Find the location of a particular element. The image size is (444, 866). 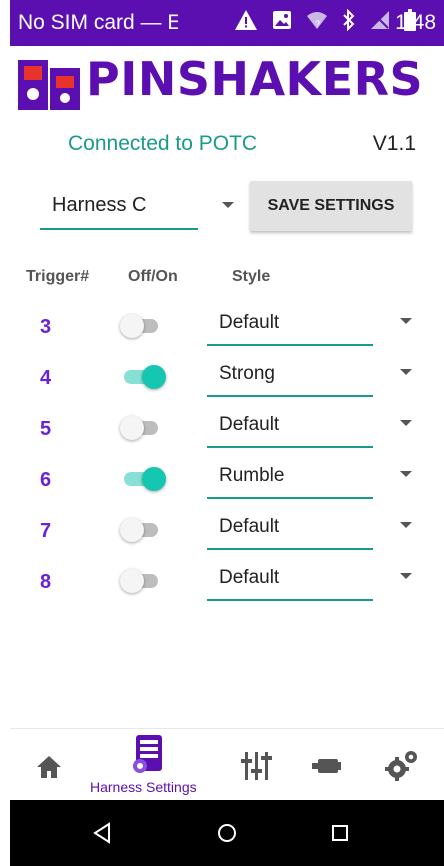

trigger-number: 4 is located at coordinates (46, 378).